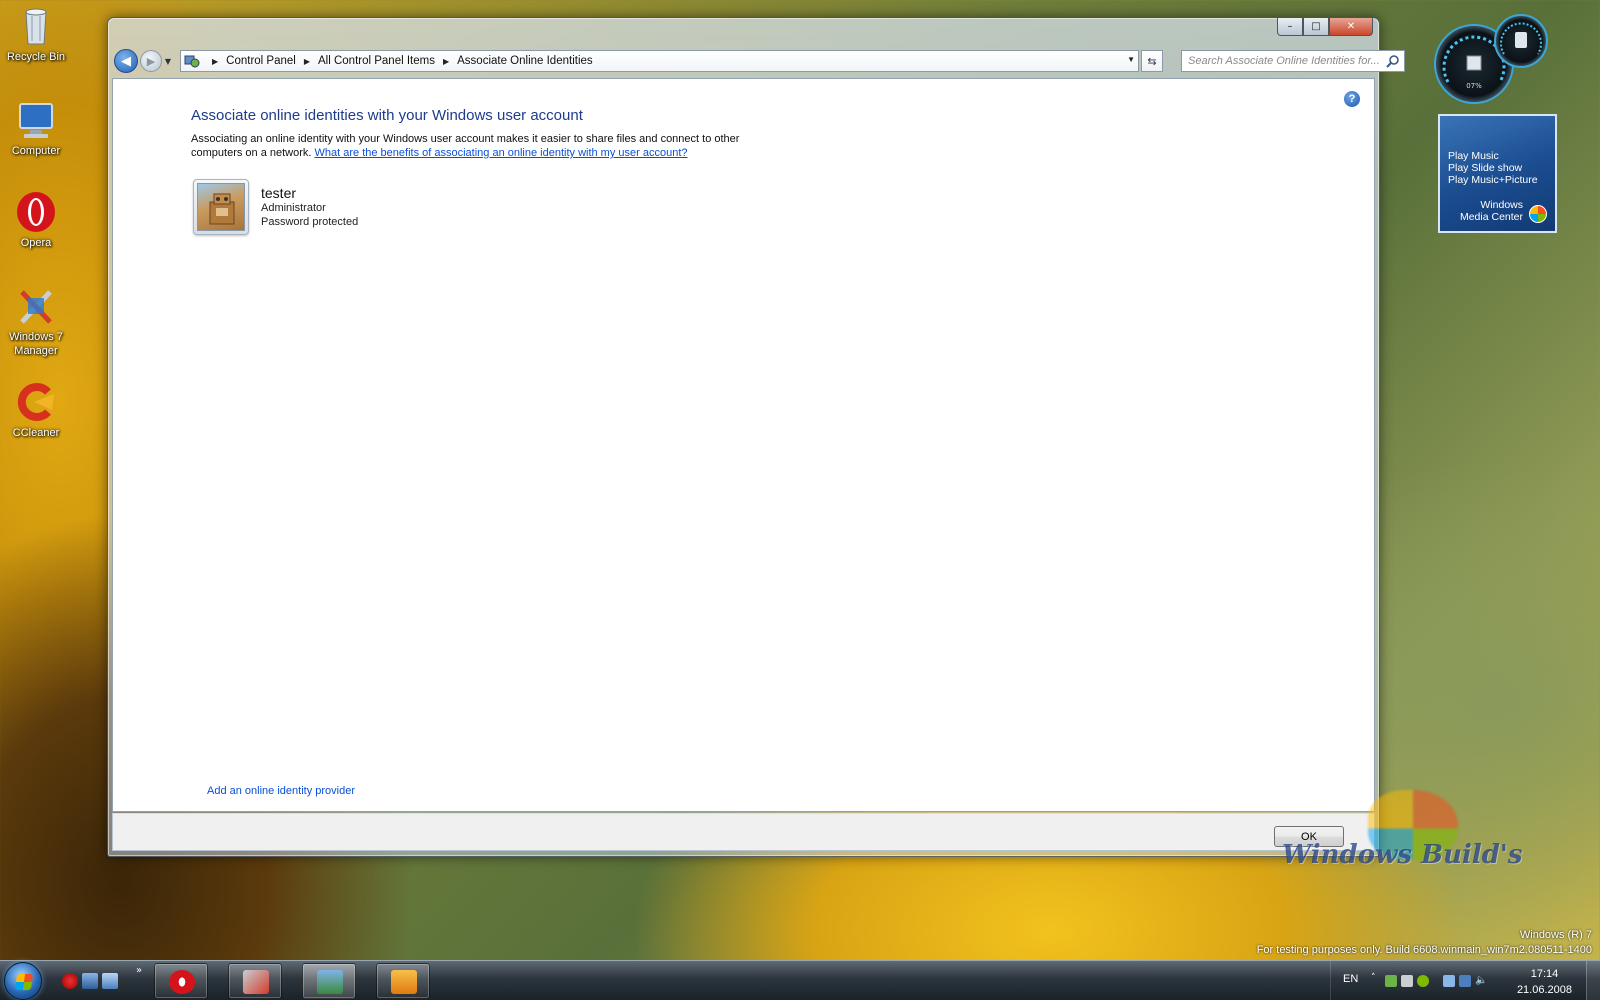  Describe the element at coordinates (1544, 974) in the screenshot. I see `clock-time: 17:14` at that location.